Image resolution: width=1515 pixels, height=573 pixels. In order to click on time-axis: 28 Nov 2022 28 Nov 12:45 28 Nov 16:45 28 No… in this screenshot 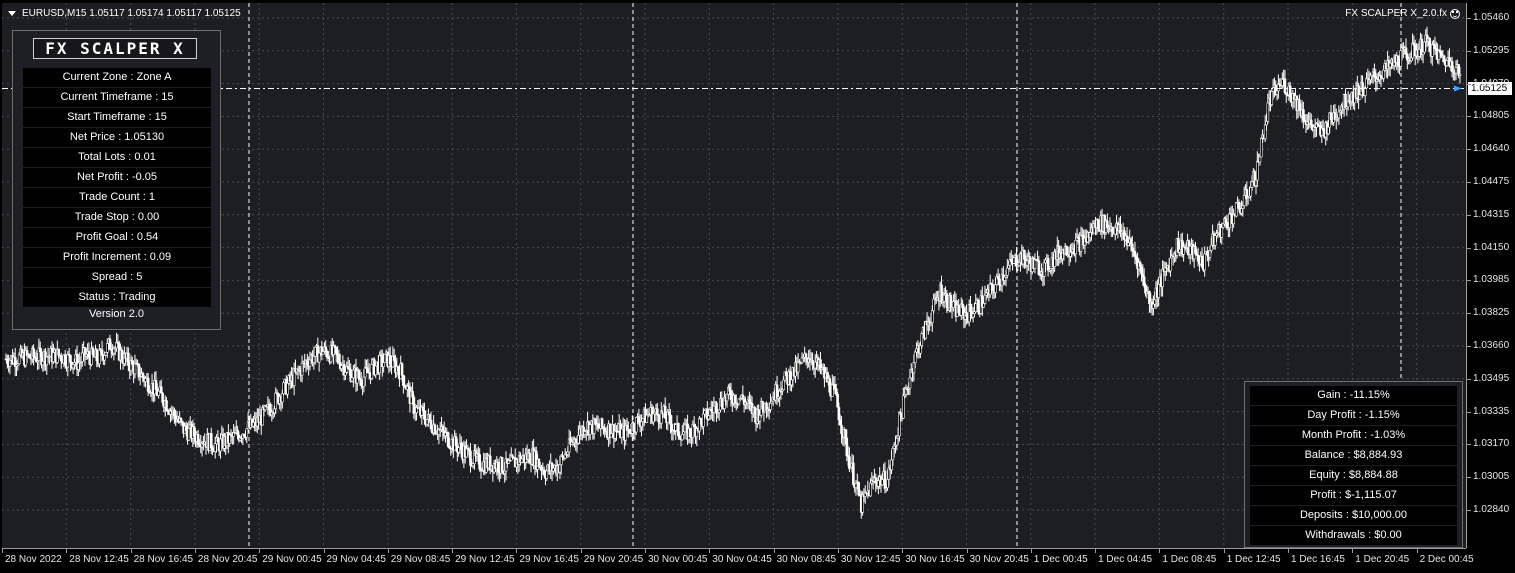, I will do `click(738, 560)`.